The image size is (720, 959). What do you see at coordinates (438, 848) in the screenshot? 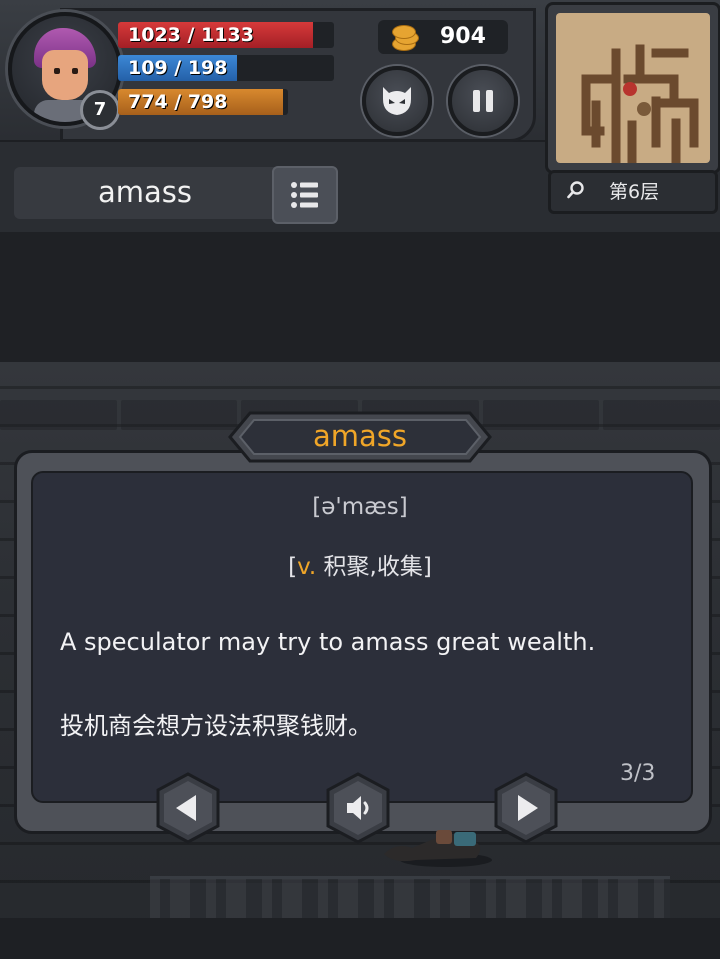
I see `monster-sprite` at bounding box center [438, 848].